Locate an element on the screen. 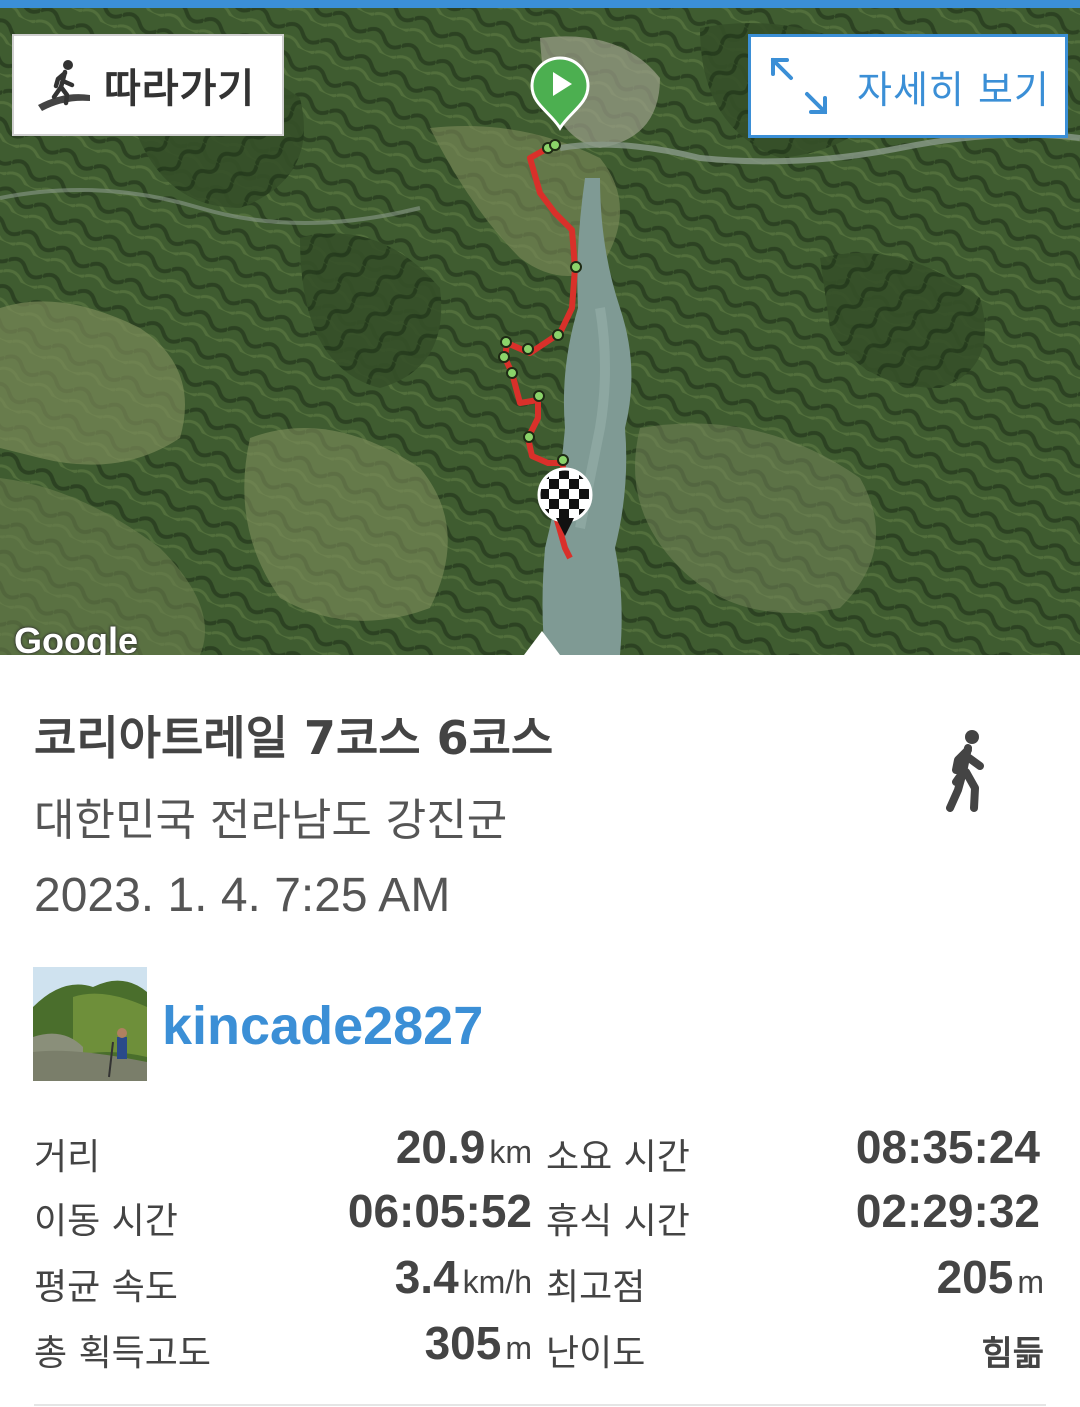 The width and height of the screenshot is (1080, 1407). rest-time-label: 휴식 시간 is located at coordinates (618, 1221).